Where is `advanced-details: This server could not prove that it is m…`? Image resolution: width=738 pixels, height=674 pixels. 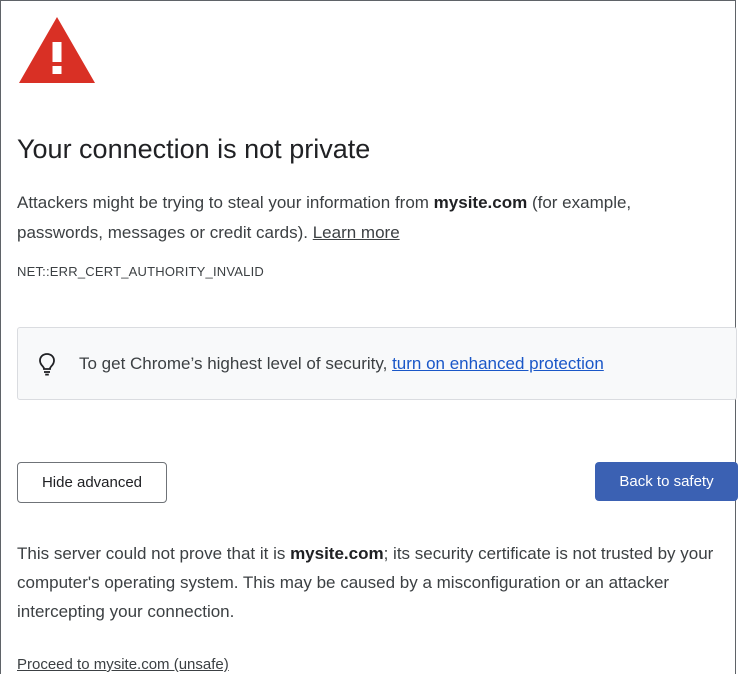 advanced-details: This server could not prove that it is m… is located at coordinates (374, 582).